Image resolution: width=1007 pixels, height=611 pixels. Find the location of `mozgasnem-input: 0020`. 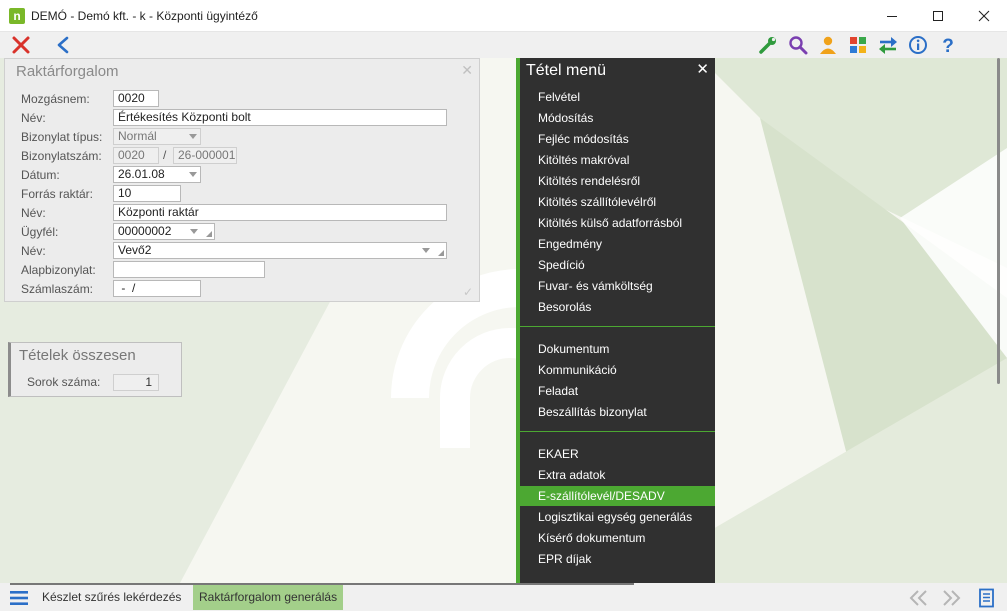

mozgasnem-input: 0020 is located at coordinates (136, 98).